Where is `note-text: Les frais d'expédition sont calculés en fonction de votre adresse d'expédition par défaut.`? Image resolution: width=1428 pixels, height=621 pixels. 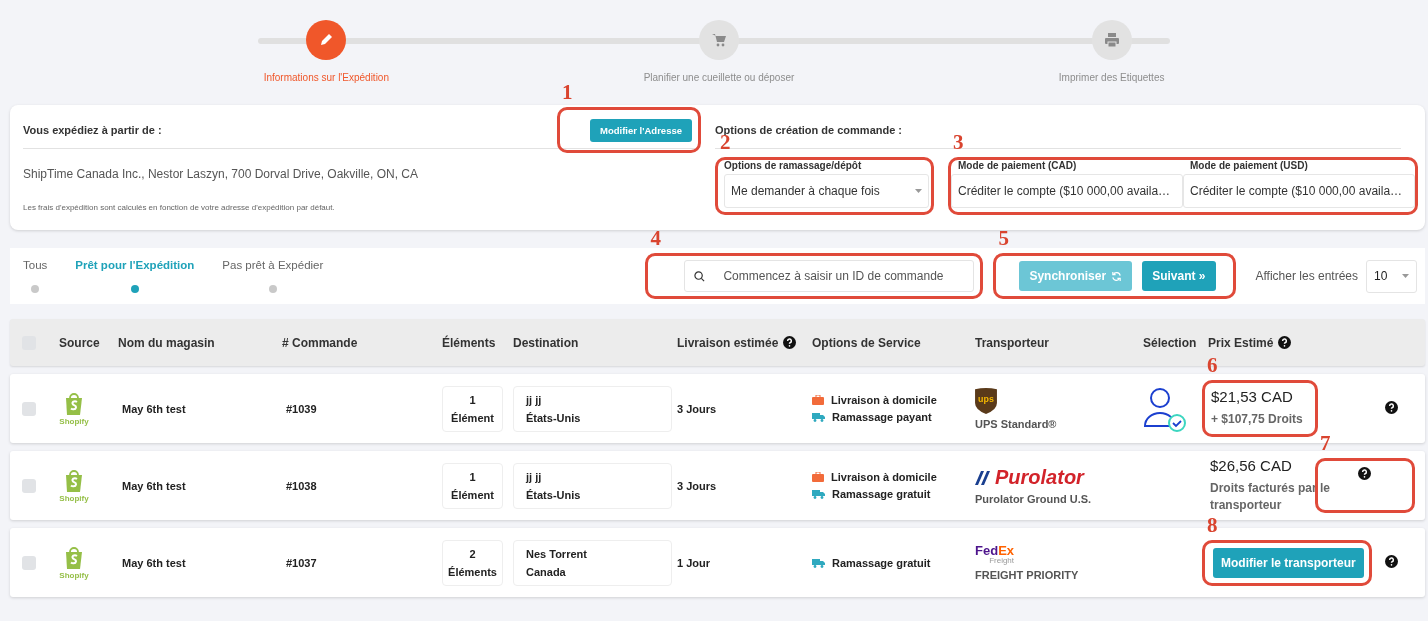 note-text: Les frais d'expédition sont calculés en fonction de votre adresse d'expédition par défaut. is located at coordinates (179, 207).